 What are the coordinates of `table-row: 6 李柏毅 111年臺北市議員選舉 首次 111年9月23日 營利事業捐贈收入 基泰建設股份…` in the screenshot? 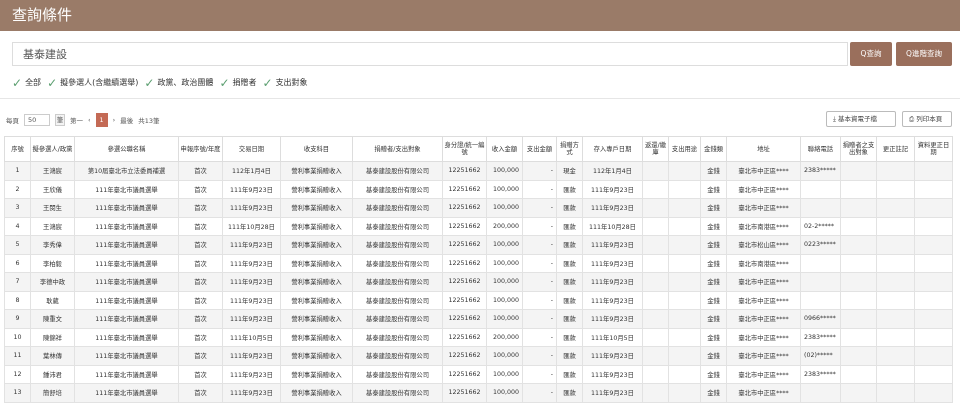 It's located at (478, 263).